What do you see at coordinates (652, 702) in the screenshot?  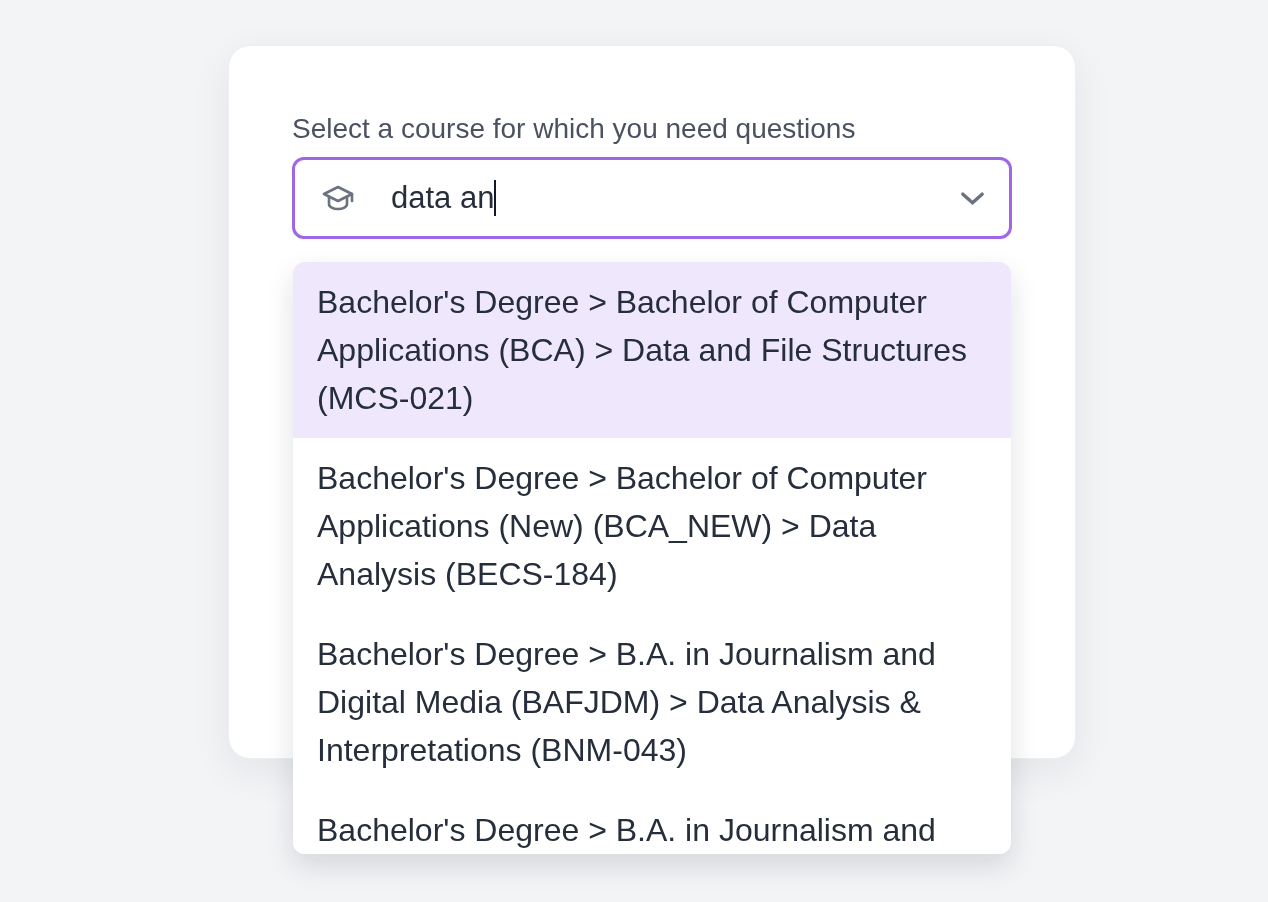 I see `dropdown-option: Bachelor's Degree > B.A. in Journalism and Digital Media (BAFJDM) > Data Analysis & Interpretations (BNM-043)` at bounding box center [652, 702].